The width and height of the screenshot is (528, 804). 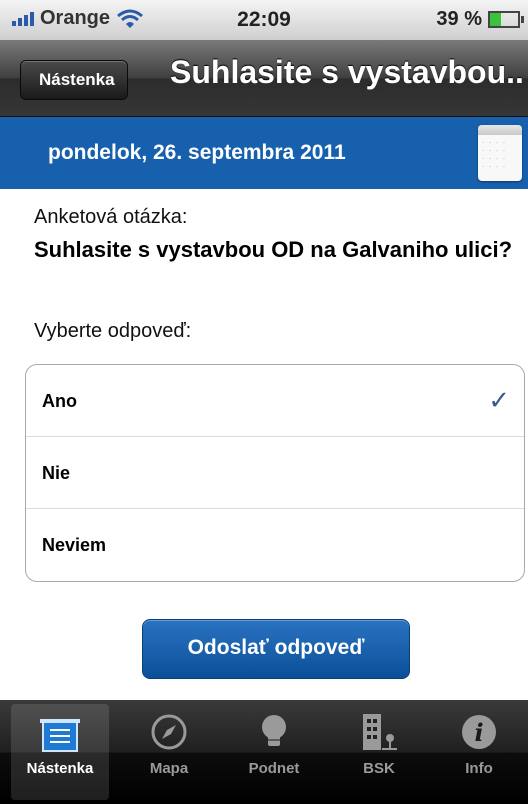 I want to click on calendar-icon: · · · · · · · · · · · · · · · ·, so click(x=500, y=153).